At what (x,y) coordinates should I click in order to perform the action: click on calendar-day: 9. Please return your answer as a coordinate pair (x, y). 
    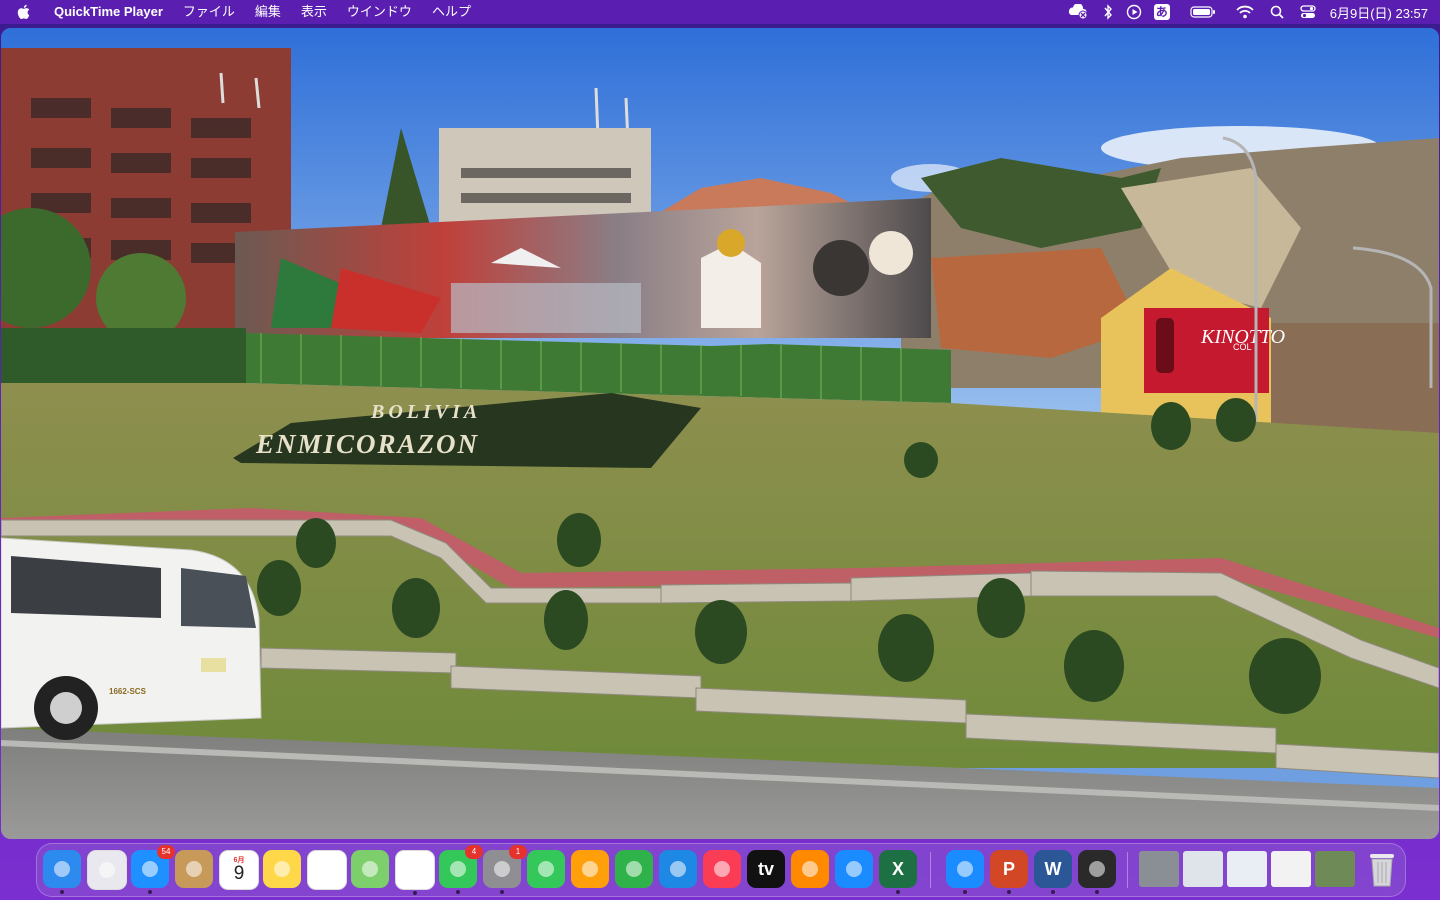
    Looking at the image, I should click on (239, 873).